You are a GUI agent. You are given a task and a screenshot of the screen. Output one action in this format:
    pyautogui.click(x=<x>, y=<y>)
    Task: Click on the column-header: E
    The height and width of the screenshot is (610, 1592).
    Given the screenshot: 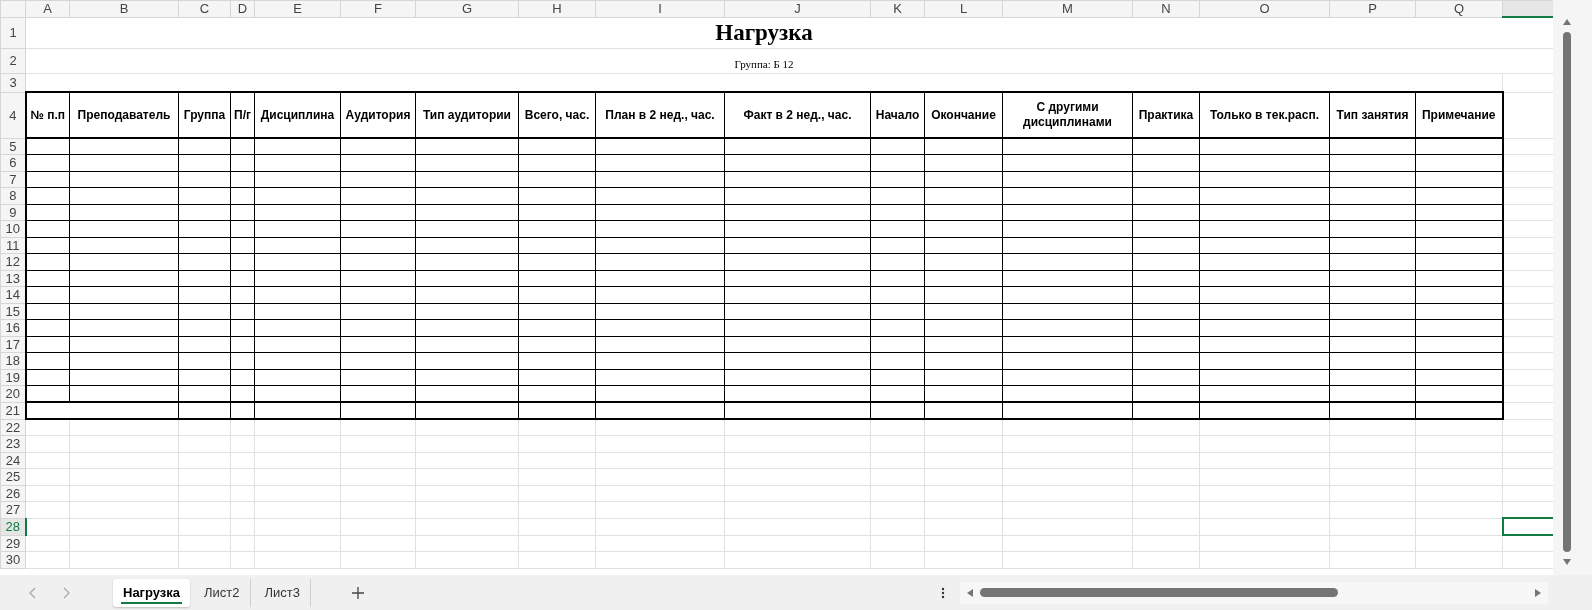 What is the action you would take?
    pyautogui.click(x=297, y=9)
    